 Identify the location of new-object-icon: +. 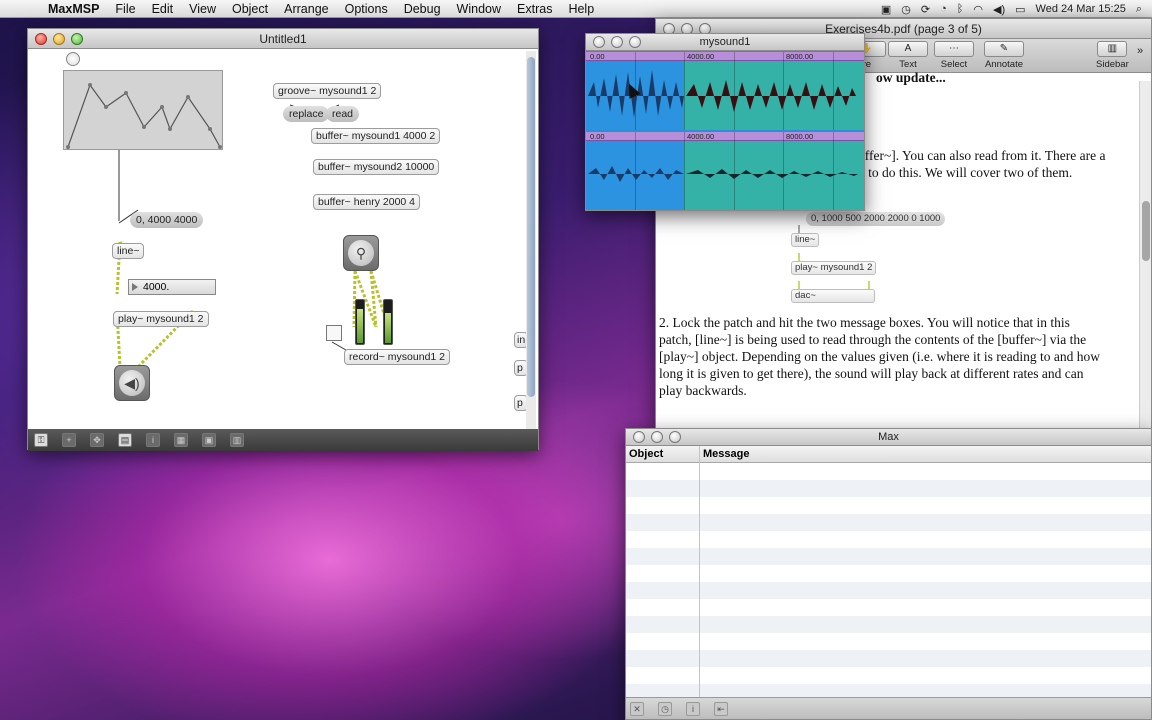
(69, 440).